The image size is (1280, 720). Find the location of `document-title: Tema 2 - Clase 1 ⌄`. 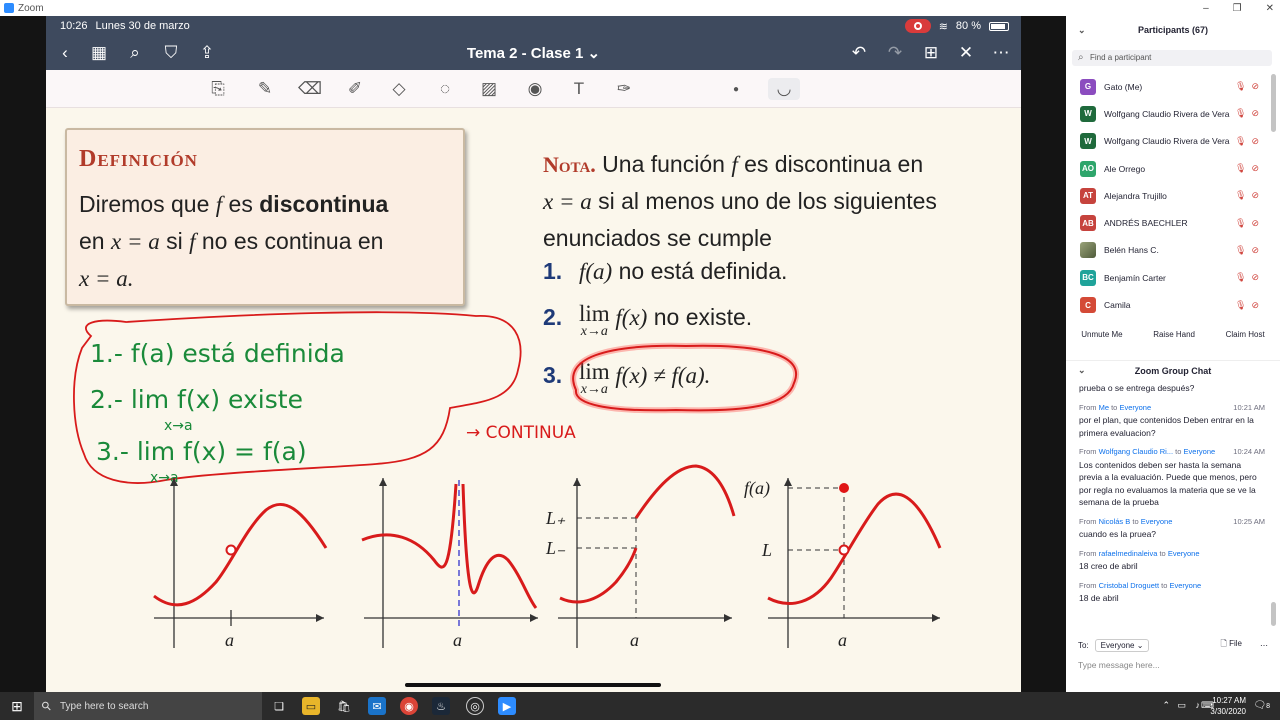

document-title: Tema 2 - Clase 1 ⌄ is located at coordinates (533, 53).